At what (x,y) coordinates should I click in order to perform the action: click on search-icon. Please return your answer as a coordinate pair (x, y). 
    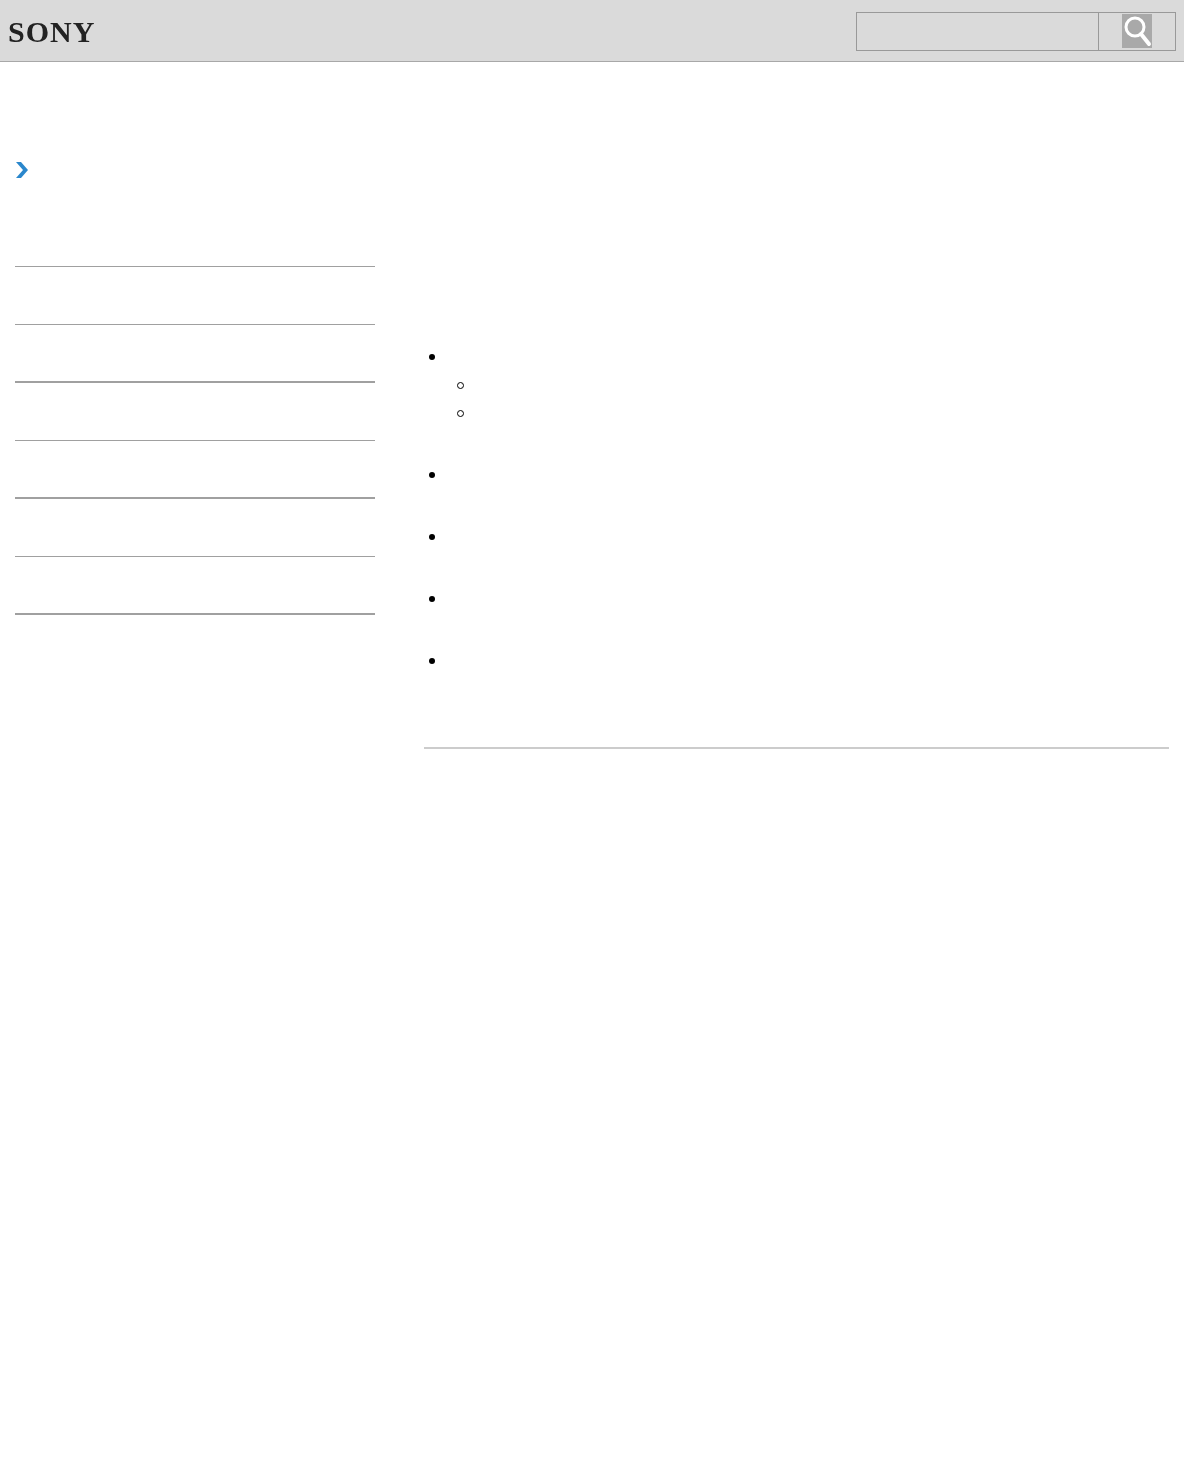
    Looking at the image, I should click on (1137, 31).